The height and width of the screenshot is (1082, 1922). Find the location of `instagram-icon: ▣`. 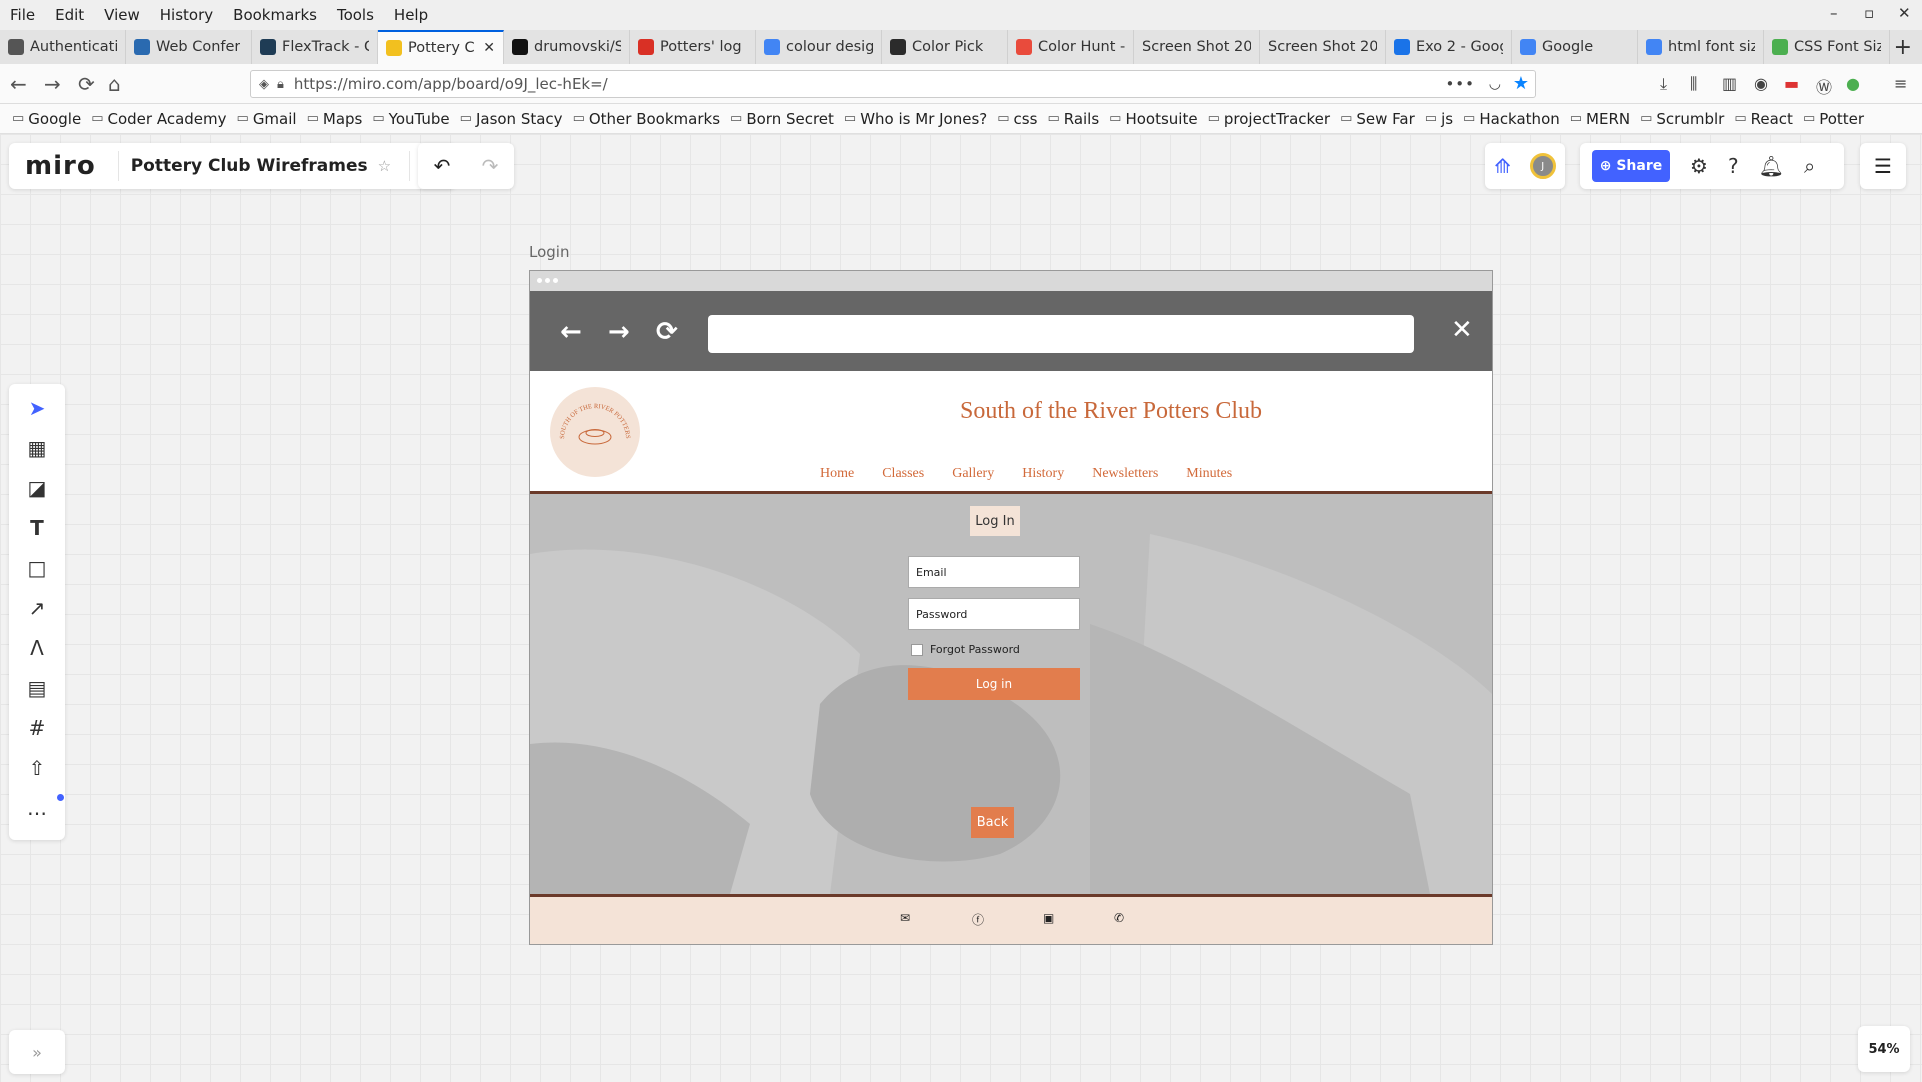

instagram-icon: ▣ is located at coordinates (1048, 918).